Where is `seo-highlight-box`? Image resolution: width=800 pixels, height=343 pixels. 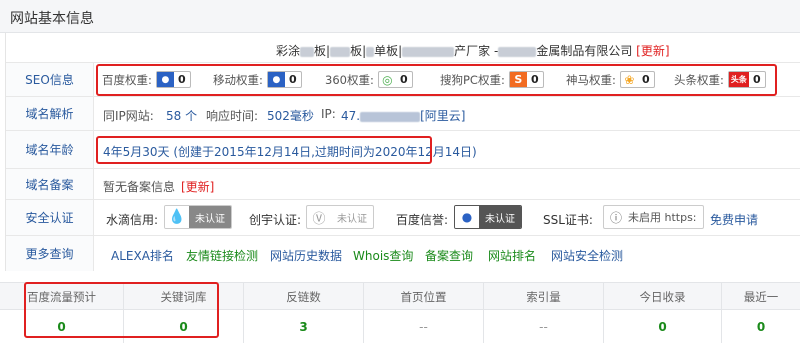 seo-highlight-box is located at coordinates (436, 80).